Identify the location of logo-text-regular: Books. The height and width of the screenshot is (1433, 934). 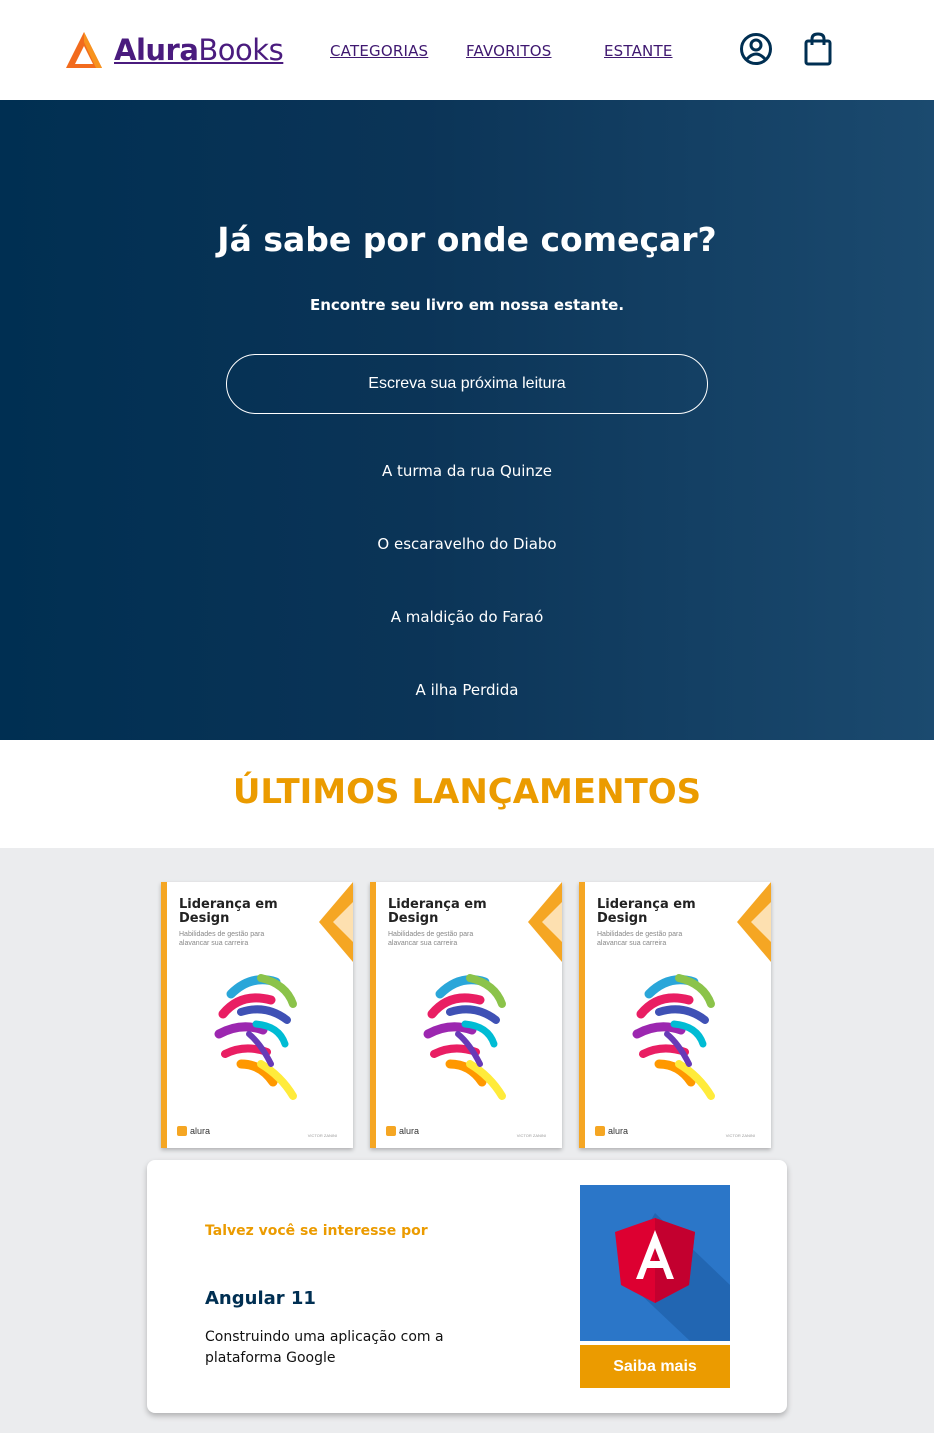
(241, 50).